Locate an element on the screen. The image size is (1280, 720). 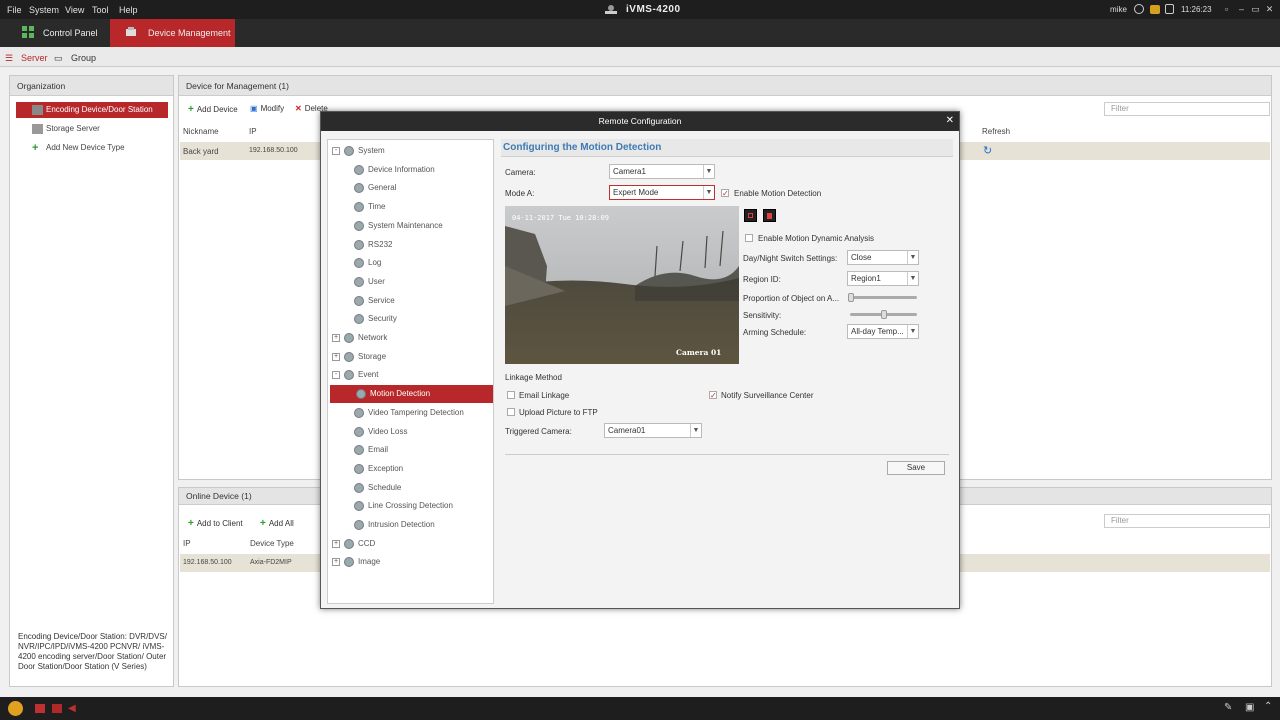
tree-item-video-tampering-detection: Video Tampering Detection is located at coordinates (410, 413).